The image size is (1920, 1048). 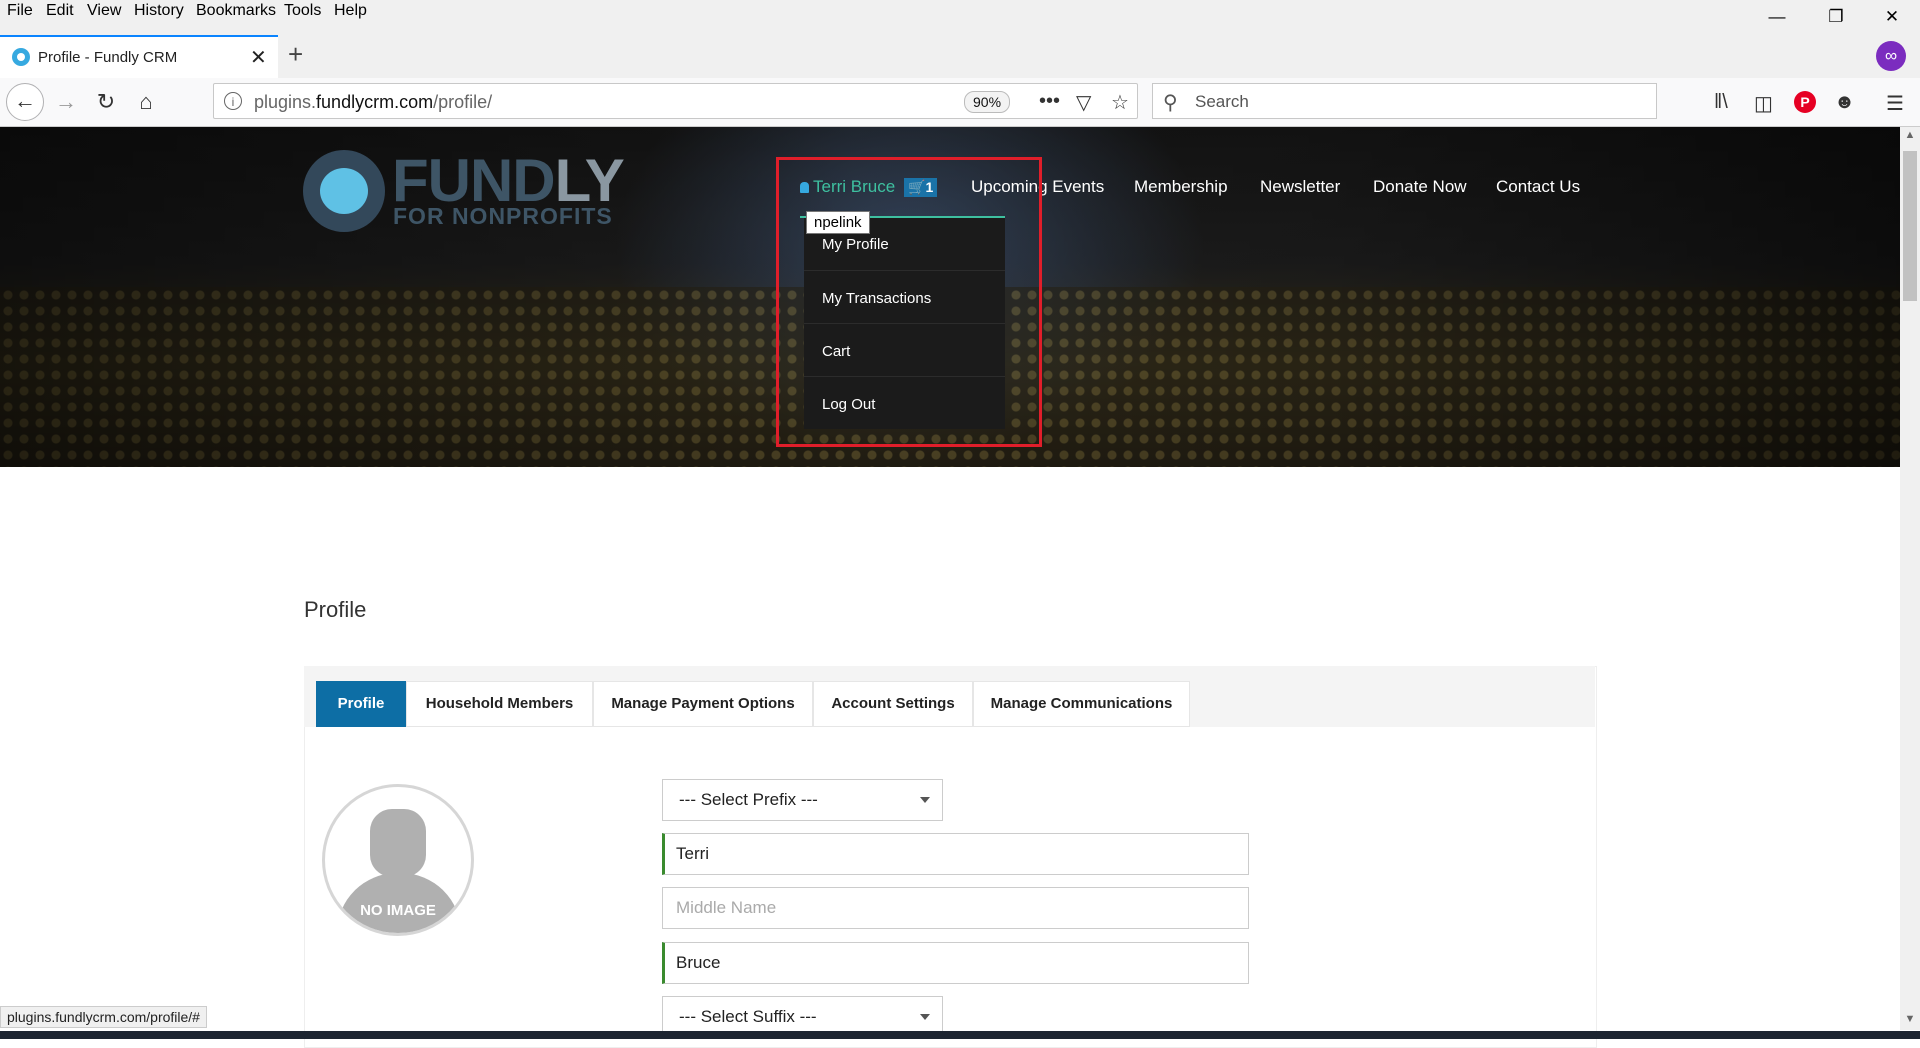 I want to click on tab-account-settings: Account Settings, so click(x=893, y=704).